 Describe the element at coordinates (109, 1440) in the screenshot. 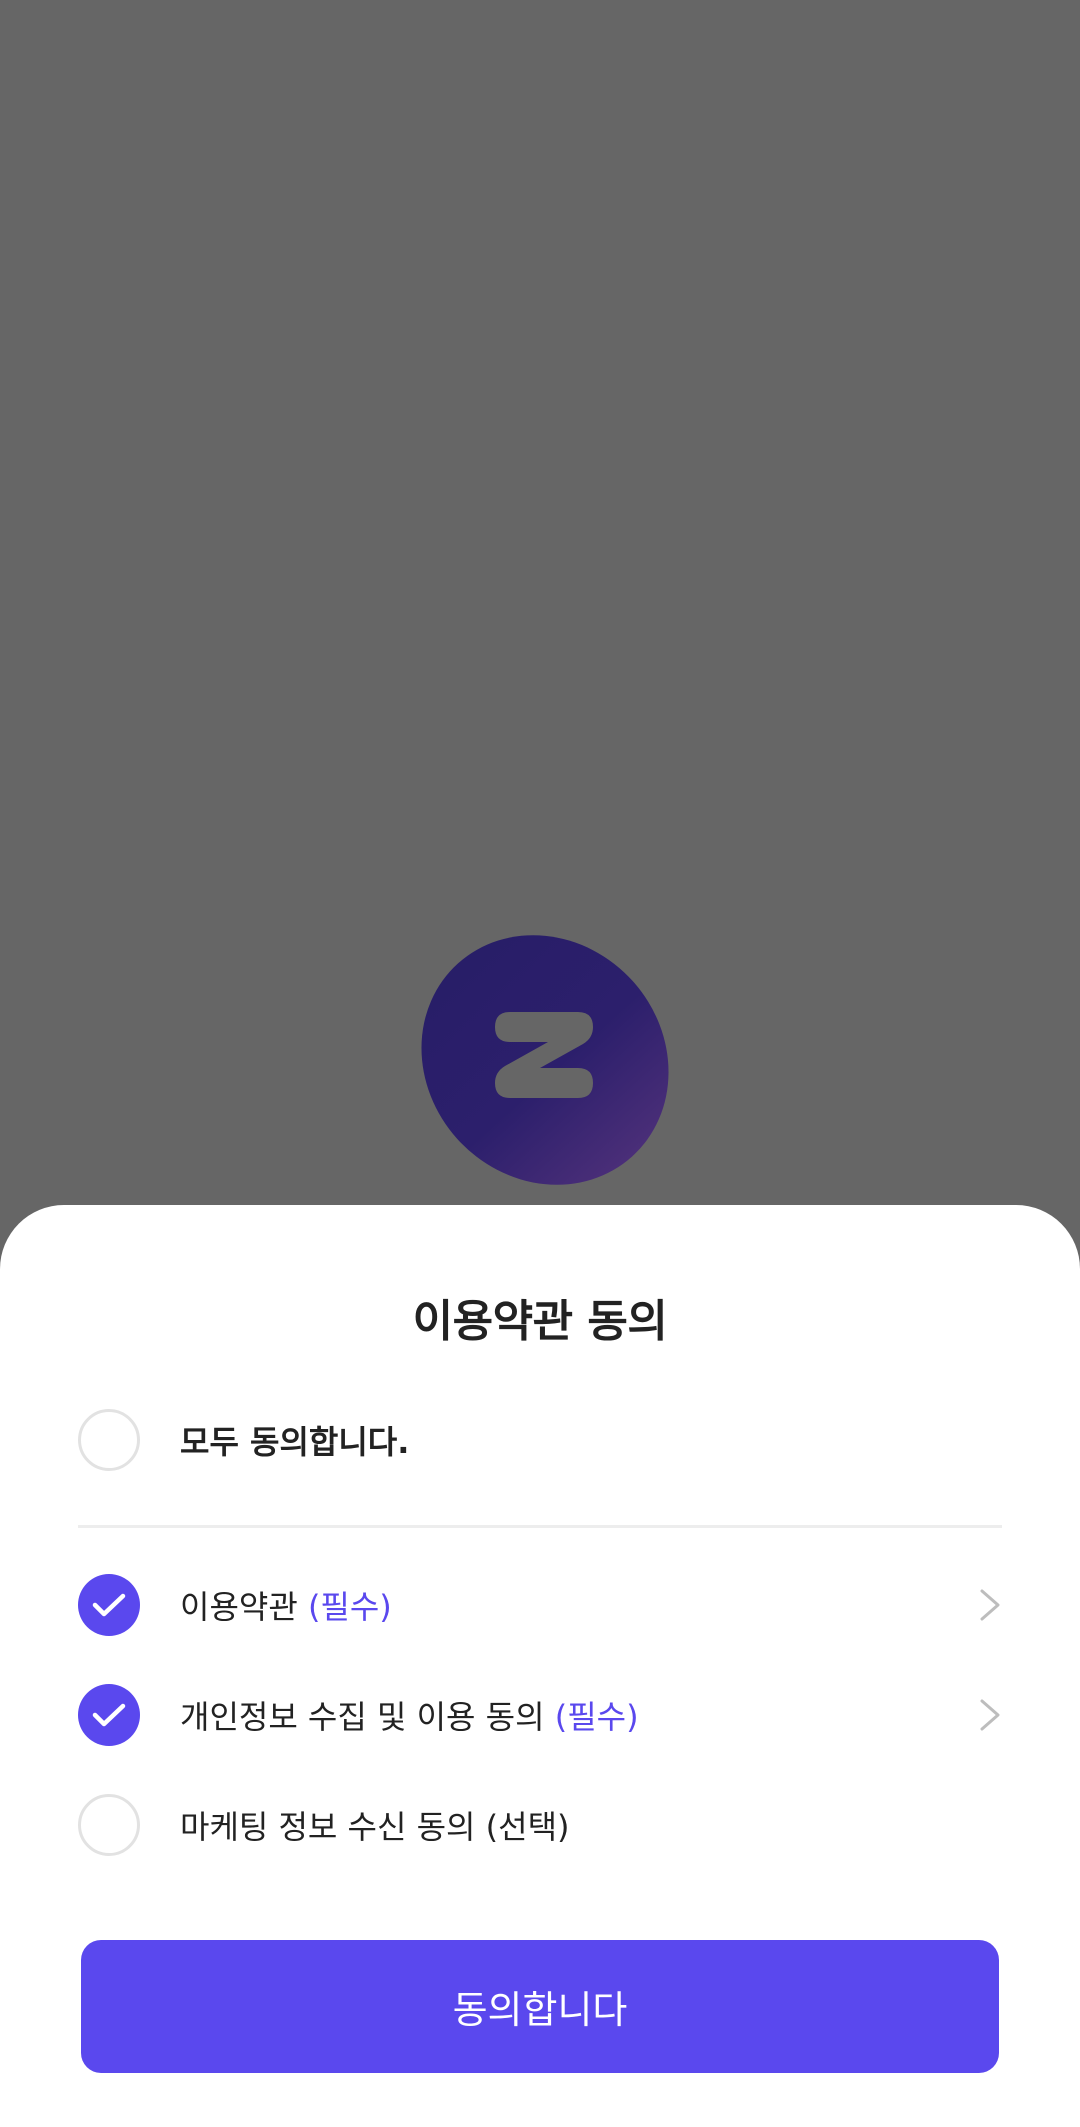

I see `agree-all-checkbox` at that location.